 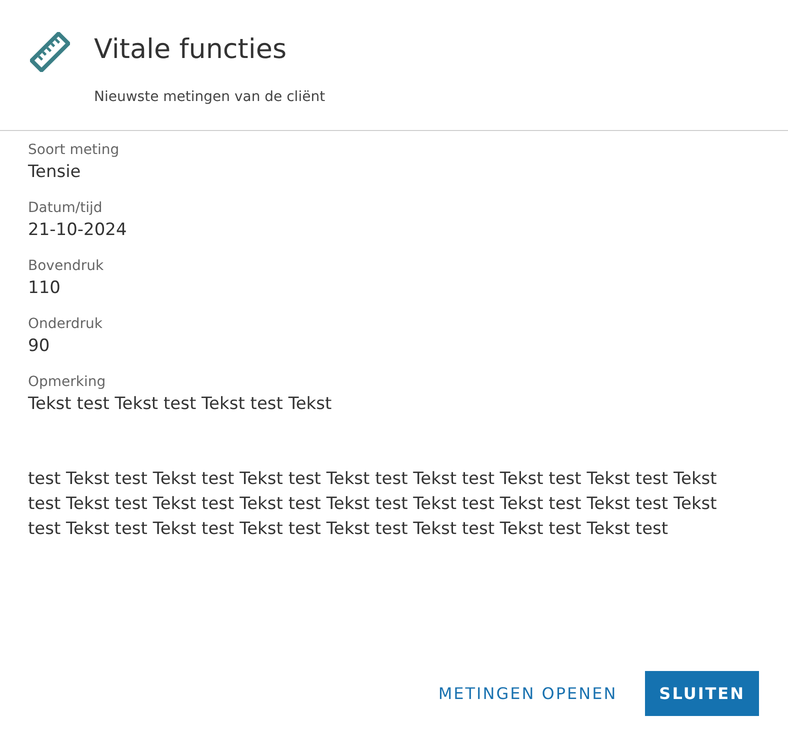 What do you see at coordinates (74, 150) in the screenshot?
I see `field-label: Soort meting` at bounding box center [74, 150].